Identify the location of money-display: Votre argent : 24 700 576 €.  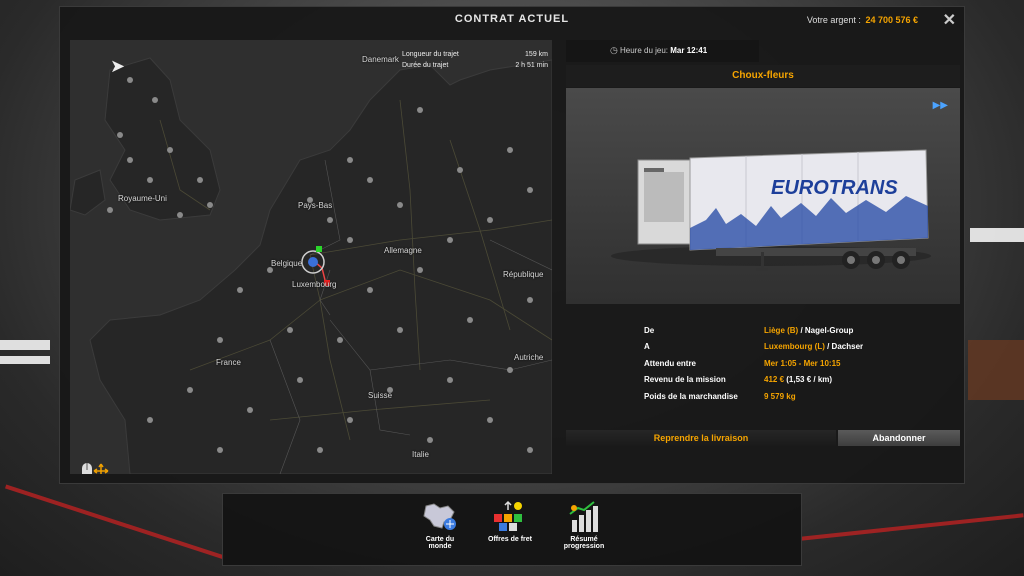
(862, 20).